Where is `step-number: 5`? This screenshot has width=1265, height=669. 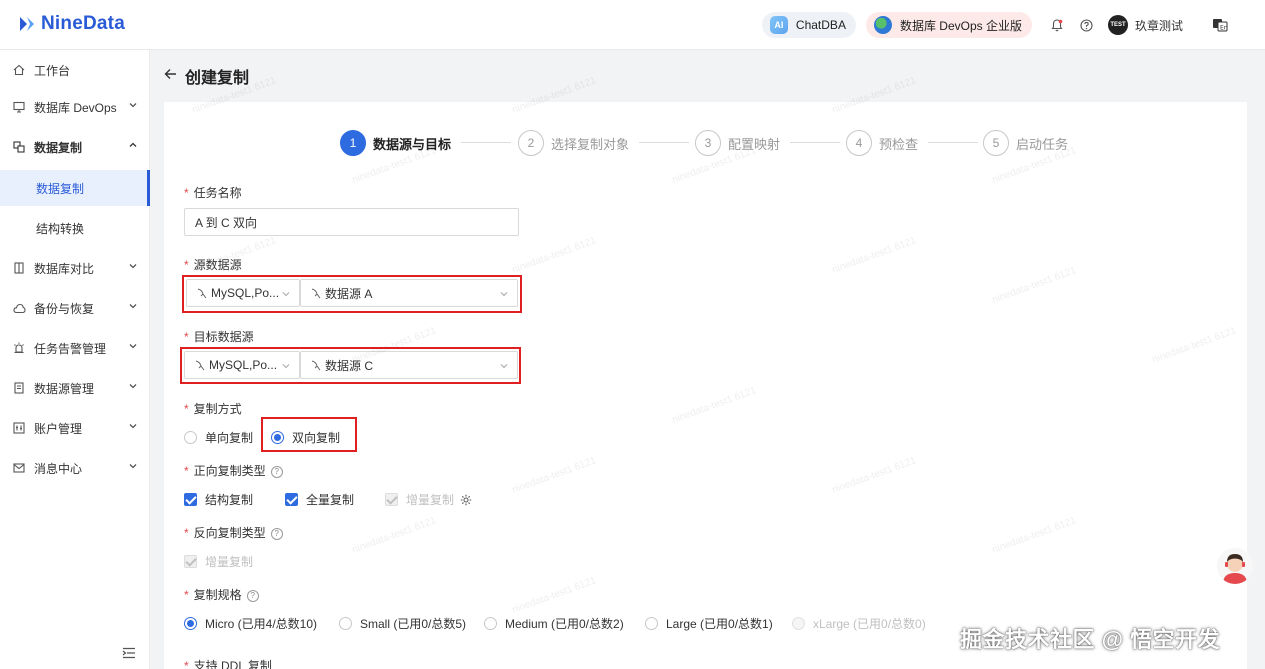 step-number: 5 is located at coordinates (996, 143).